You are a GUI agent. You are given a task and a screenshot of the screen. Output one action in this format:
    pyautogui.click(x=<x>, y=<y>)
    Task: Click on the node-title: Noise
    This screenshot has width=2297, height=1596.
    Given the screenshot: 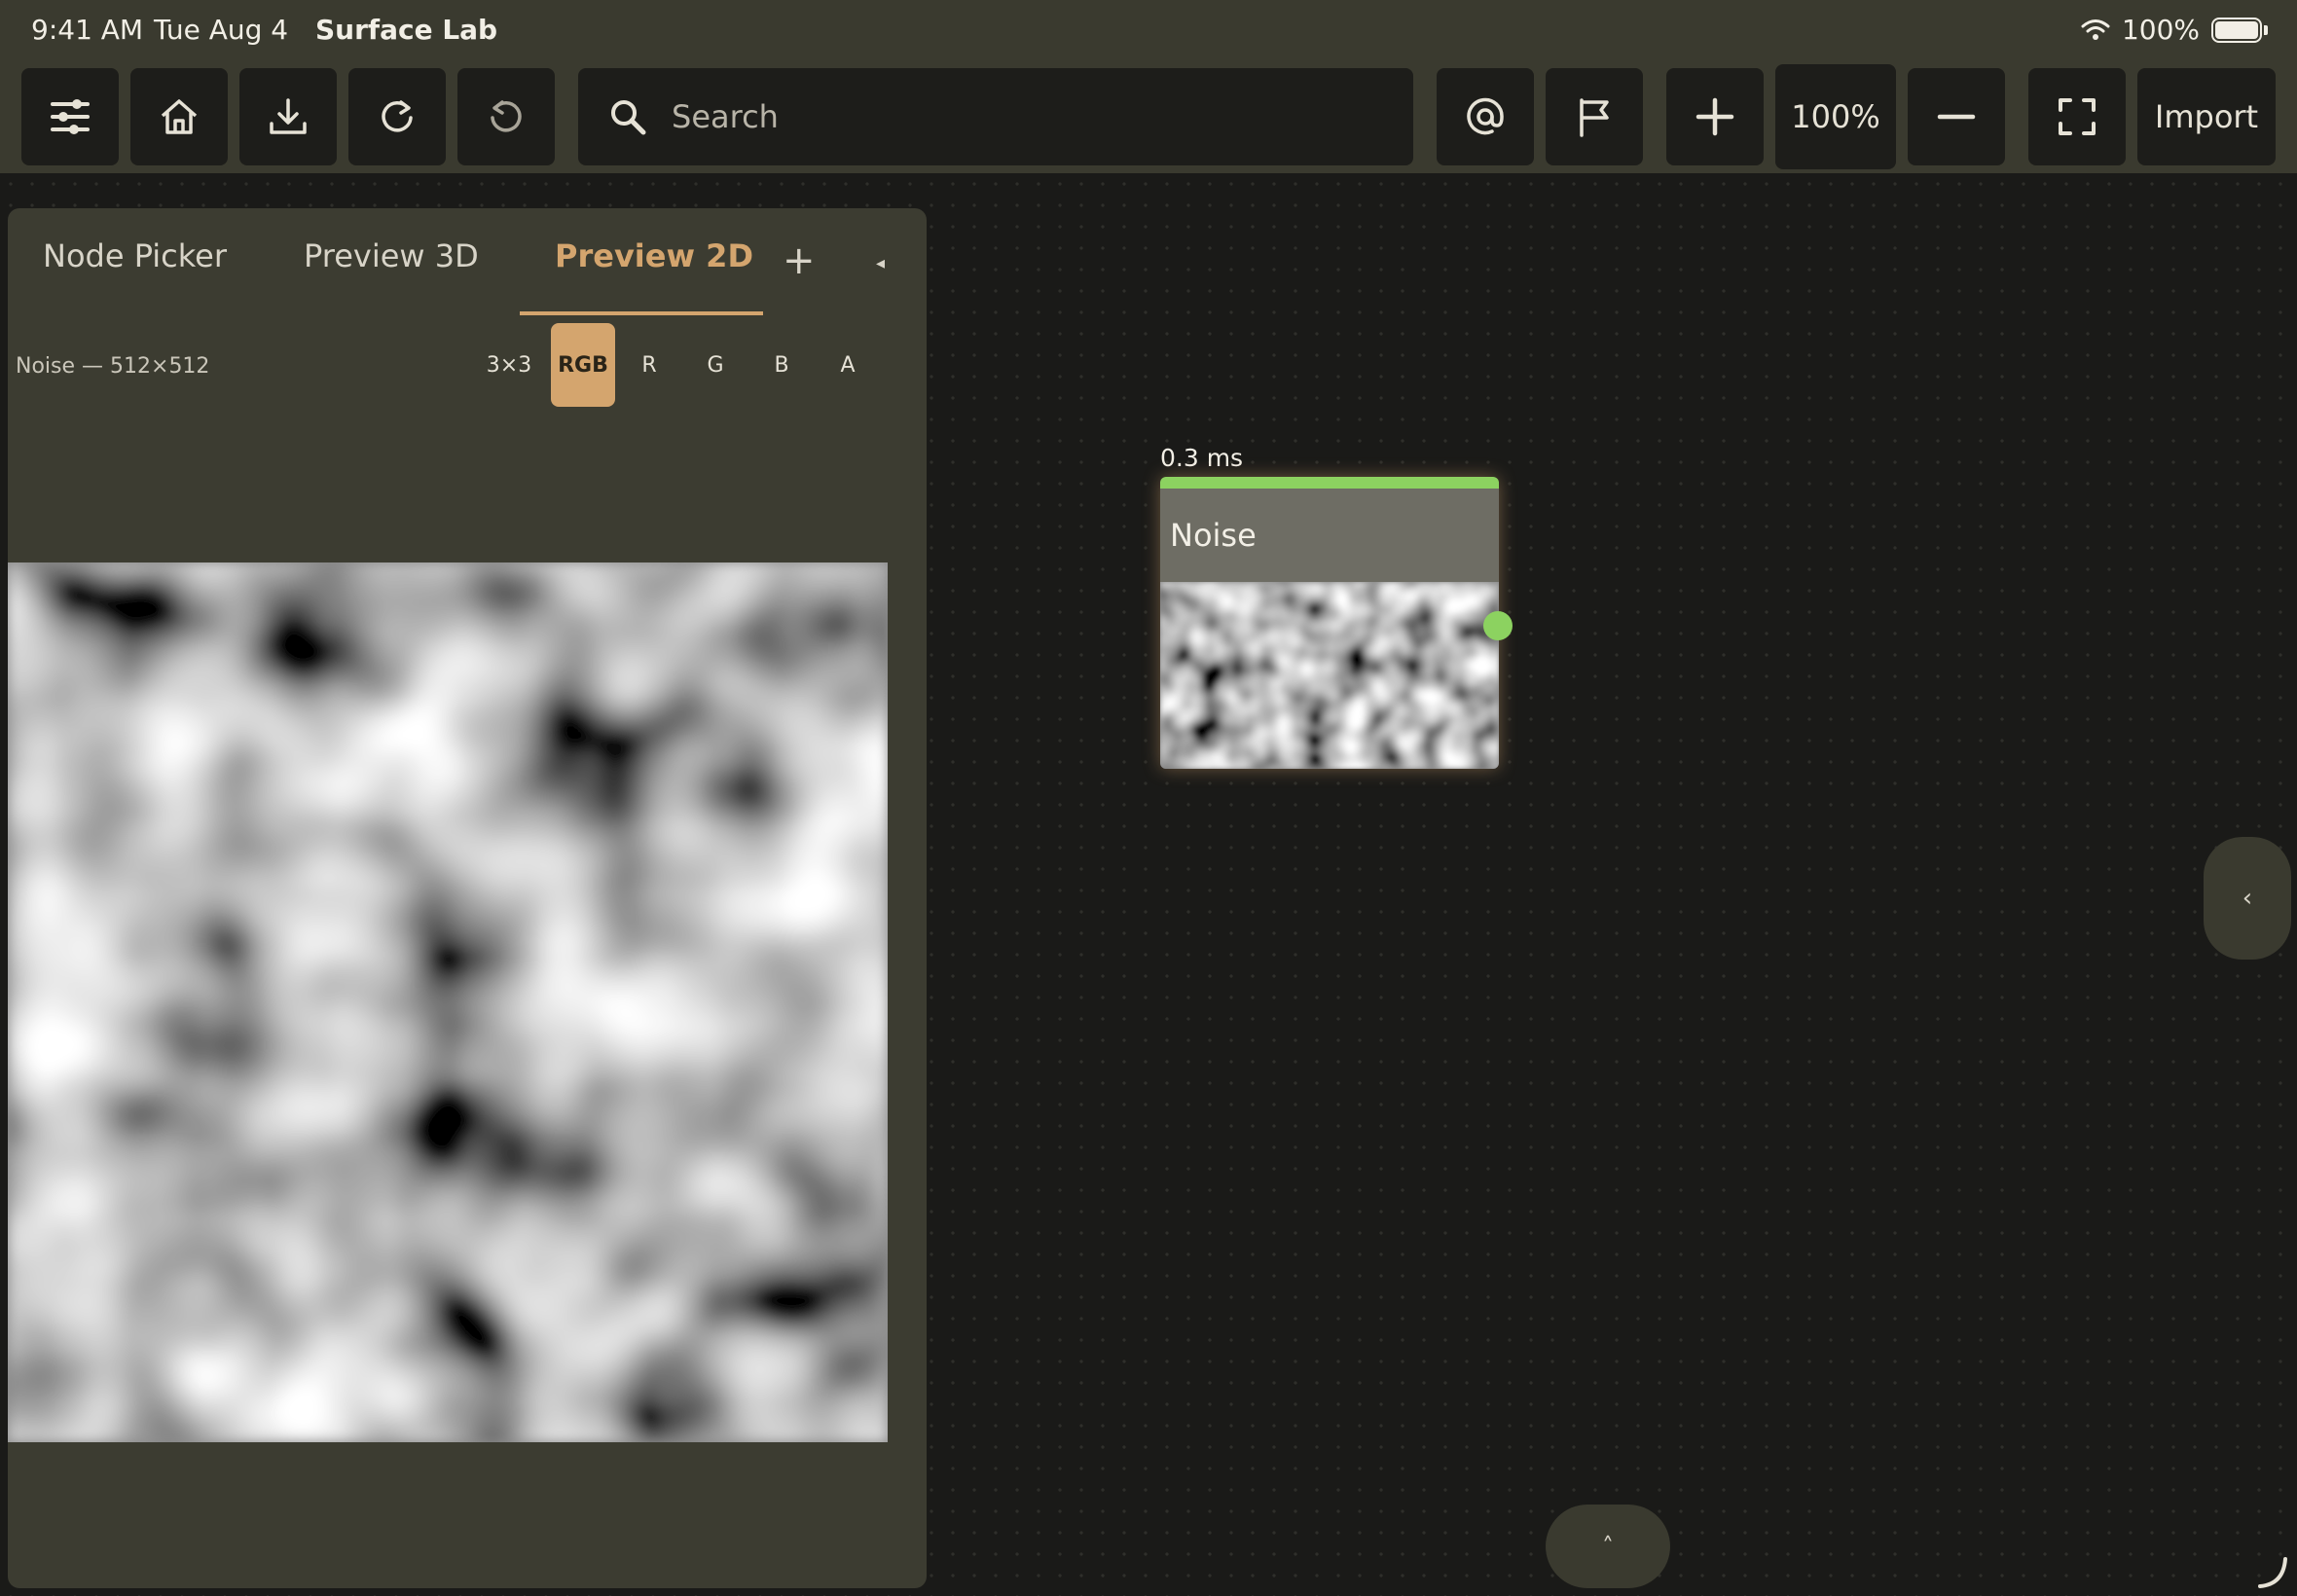 What is the action you would take?
    pyautogui.click(x=1214, y=535)
    